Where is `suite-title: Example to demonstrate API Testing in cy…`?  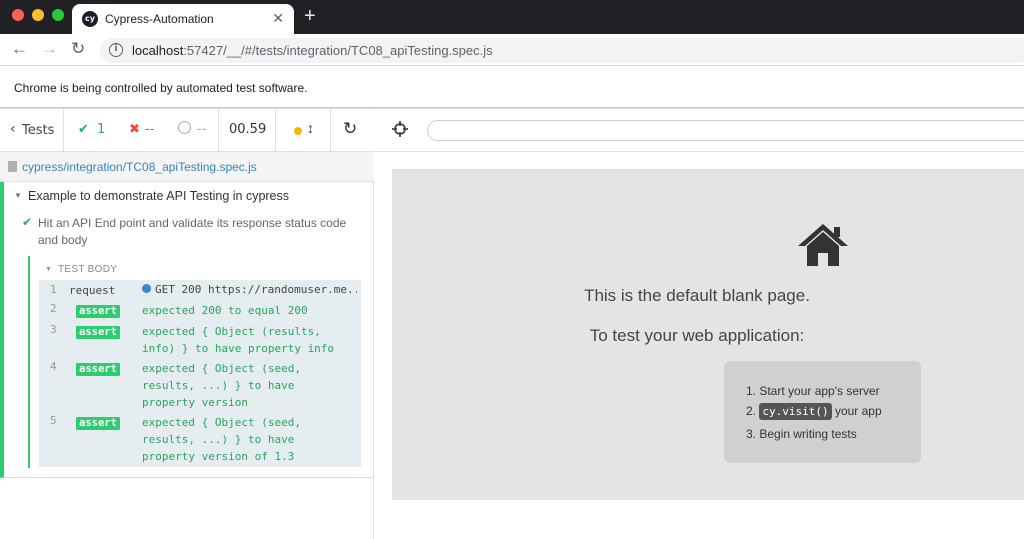 suite-title: Example to demonstrate API Testing in cy… is located at coordinates (158, 196).